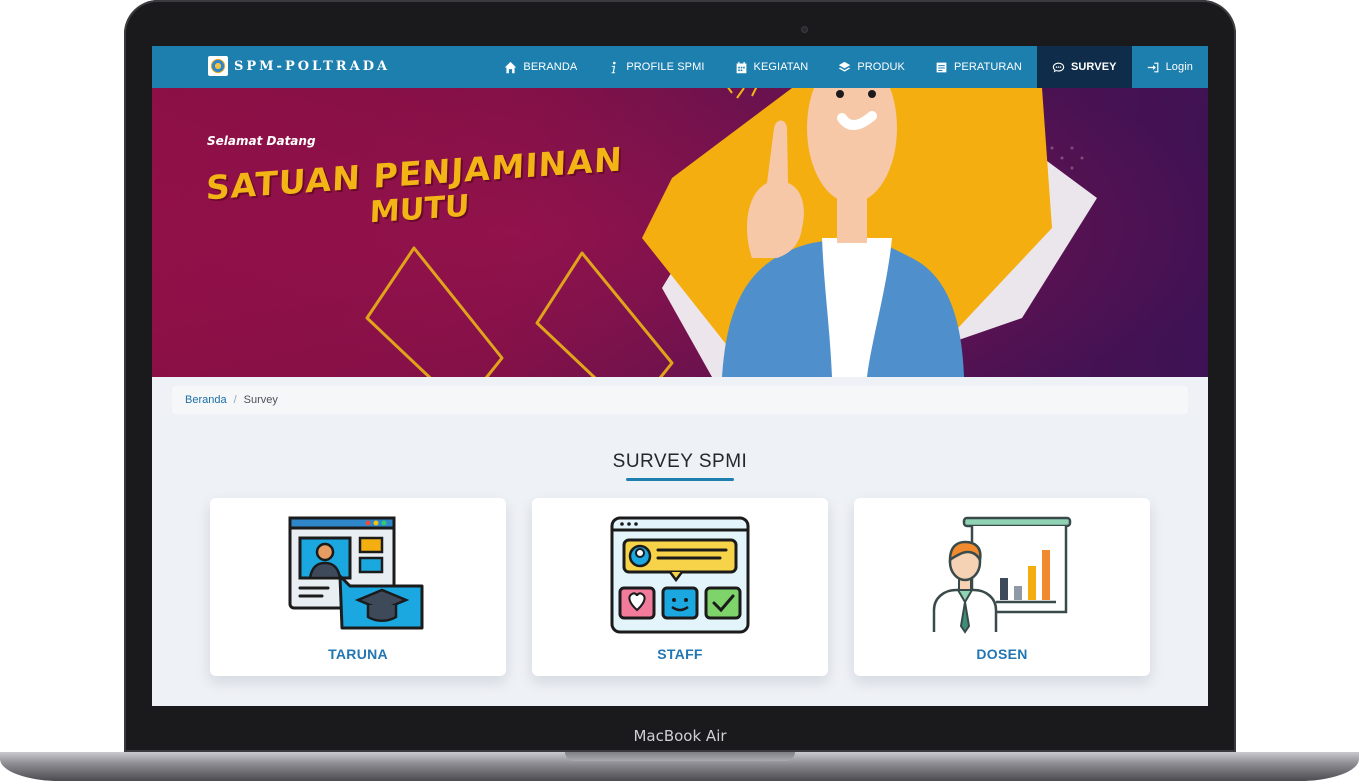 This screenshot has height=781, width=1359. Describe the element at coordinates (680, 756) in the screenshot. I see `laptop-notch` at that location.